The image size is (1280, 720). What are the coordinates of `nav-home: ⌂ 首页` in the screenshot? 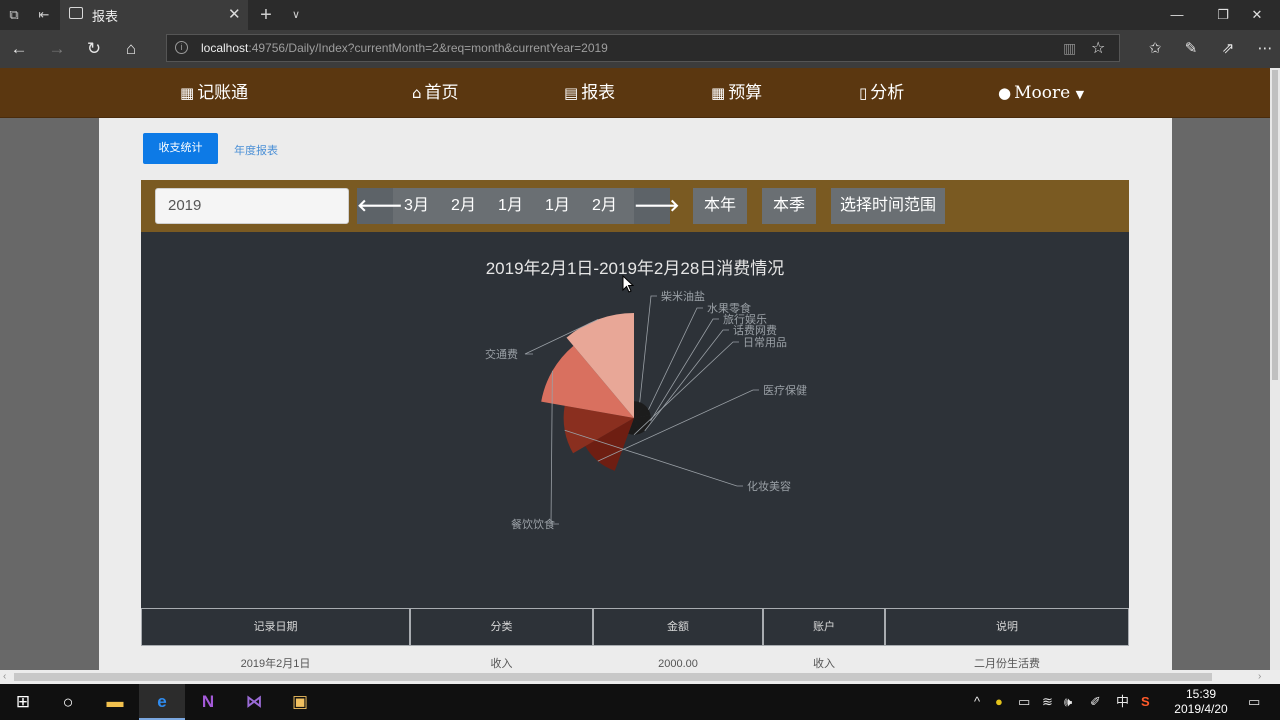 It's located at (435, 93).